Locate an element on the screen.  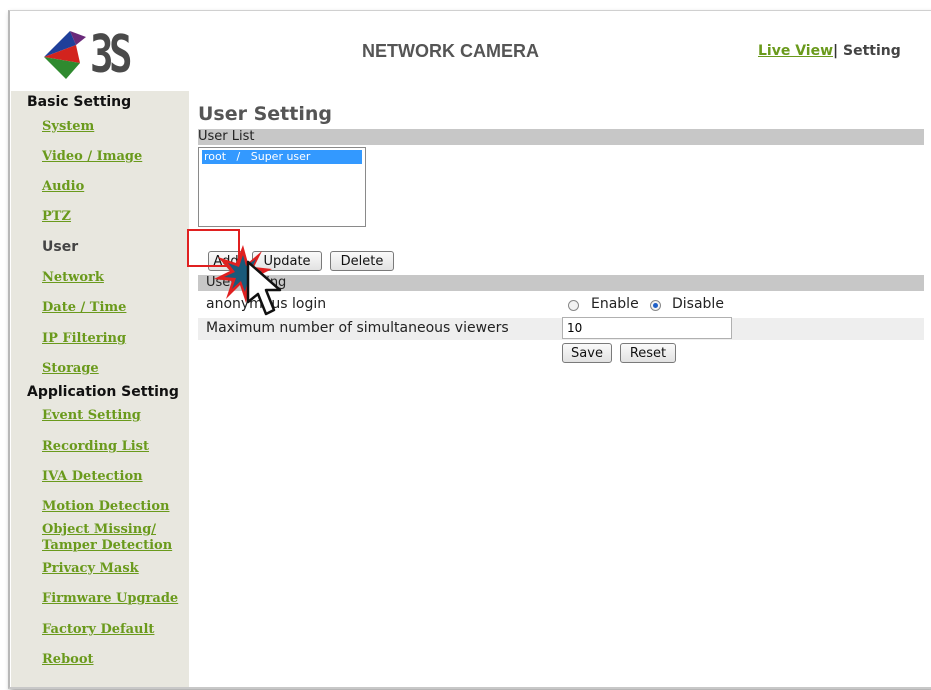
header: 3S NETWORK CAMERA Live View| Setting is located at coordinates (470, 50).